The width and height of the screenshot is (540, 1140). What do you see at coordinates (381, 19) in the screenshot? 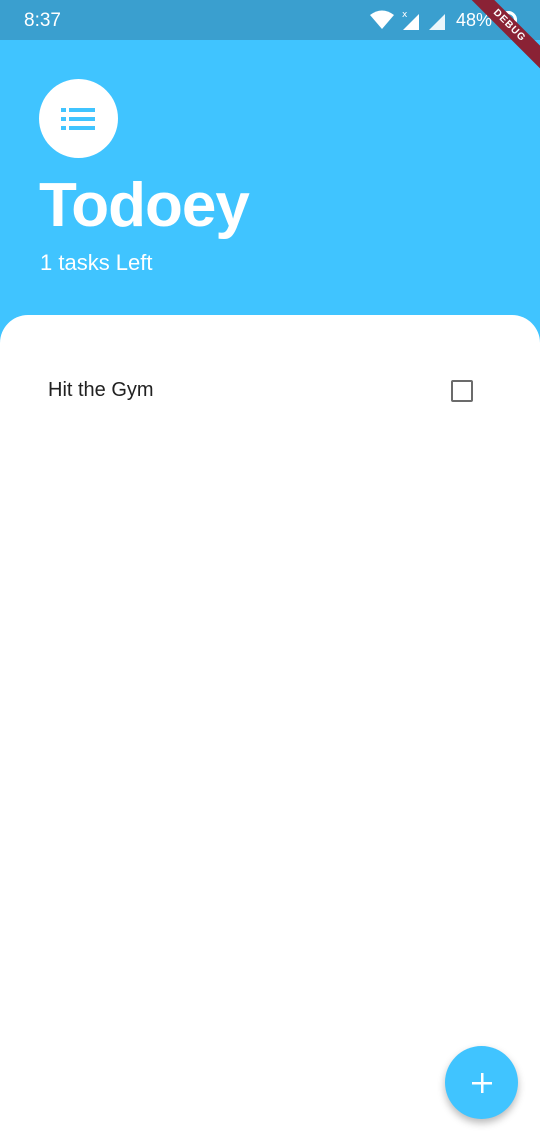
I see `wifi-icon` at bounding box center [381, 19].